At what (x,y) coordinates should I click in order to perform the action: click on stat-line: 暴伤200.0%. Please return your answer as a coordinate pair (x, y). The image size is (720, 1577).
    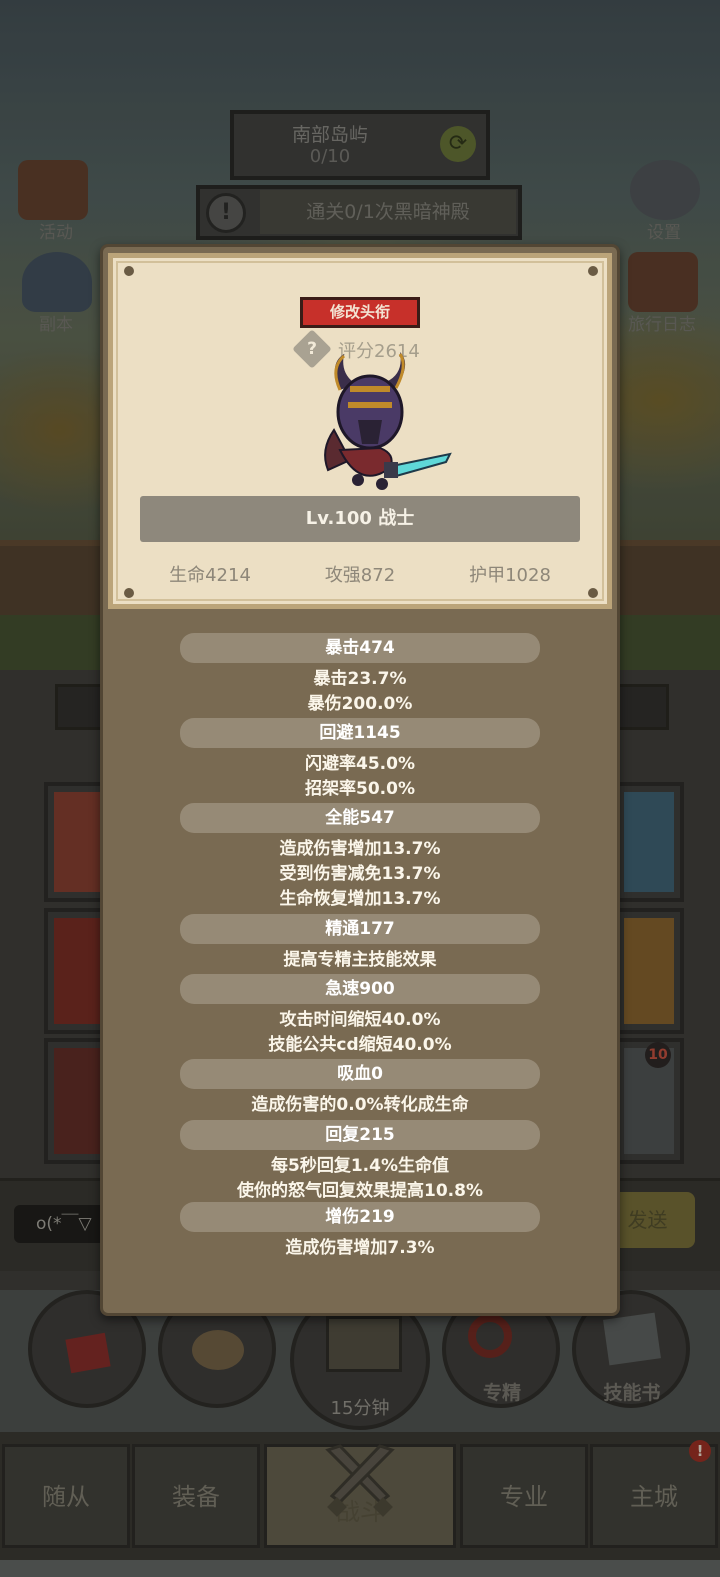
    Looking at the image, I should click on (360, 704).